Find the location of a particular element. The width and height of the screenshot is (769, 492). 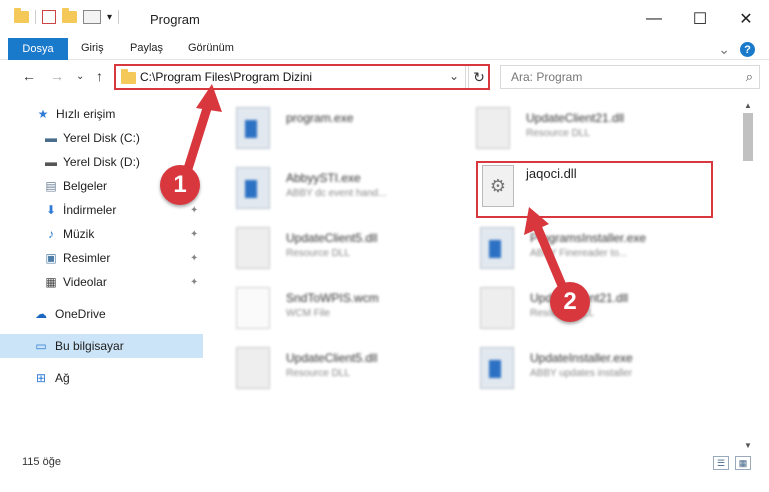

details-view-button: ☰ is located at coordinates (721, 463).